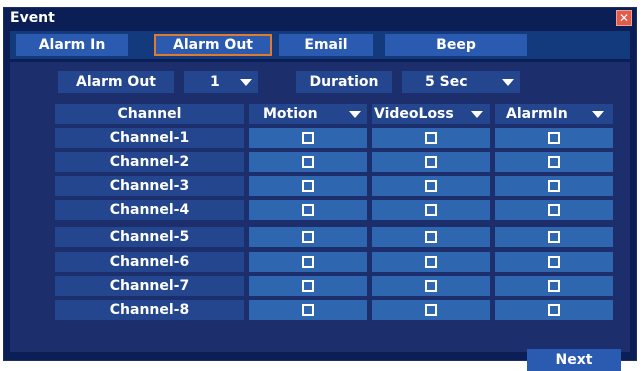 The height and width of the screenshot is (371, 642). Describe the element at coordinates (326, 45) in the screenshot. I see `tab-email: Email` at that location.